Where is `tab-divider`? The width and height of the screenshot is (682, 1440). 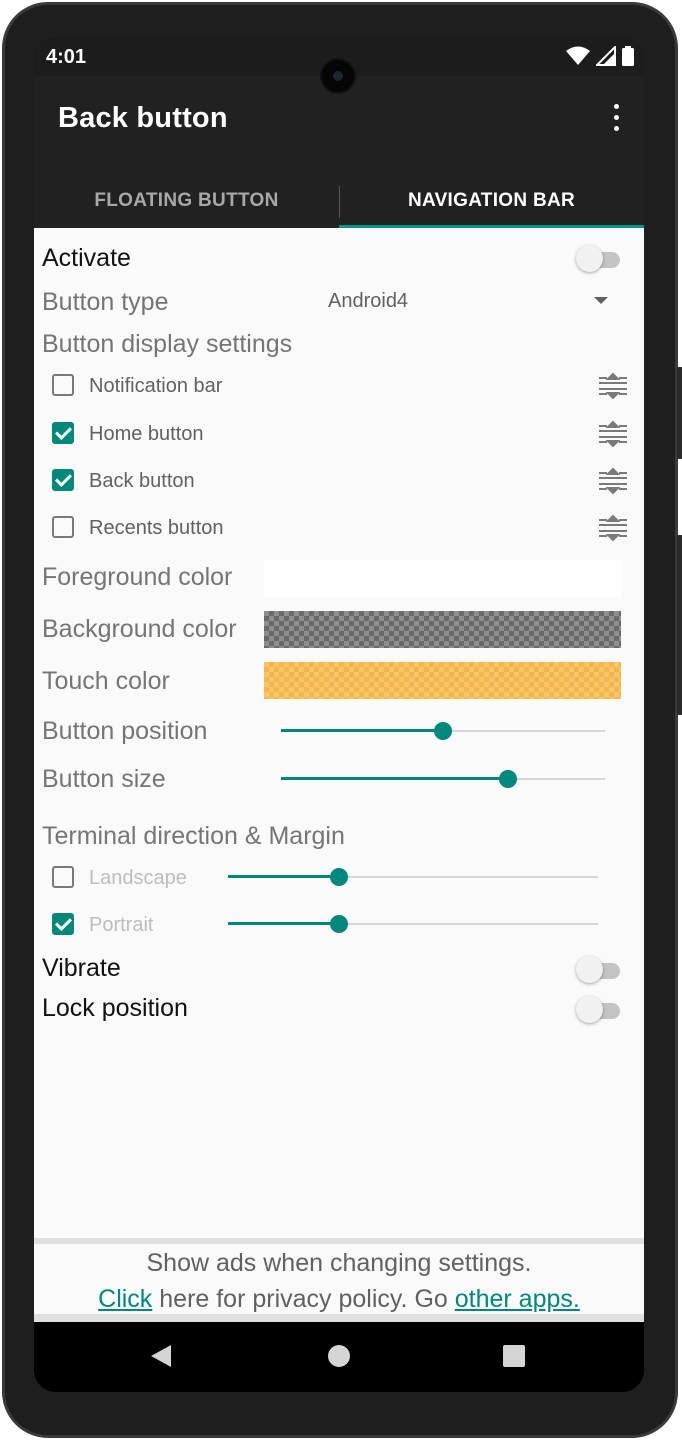 tab-divider is located at coordinates (339, 202).